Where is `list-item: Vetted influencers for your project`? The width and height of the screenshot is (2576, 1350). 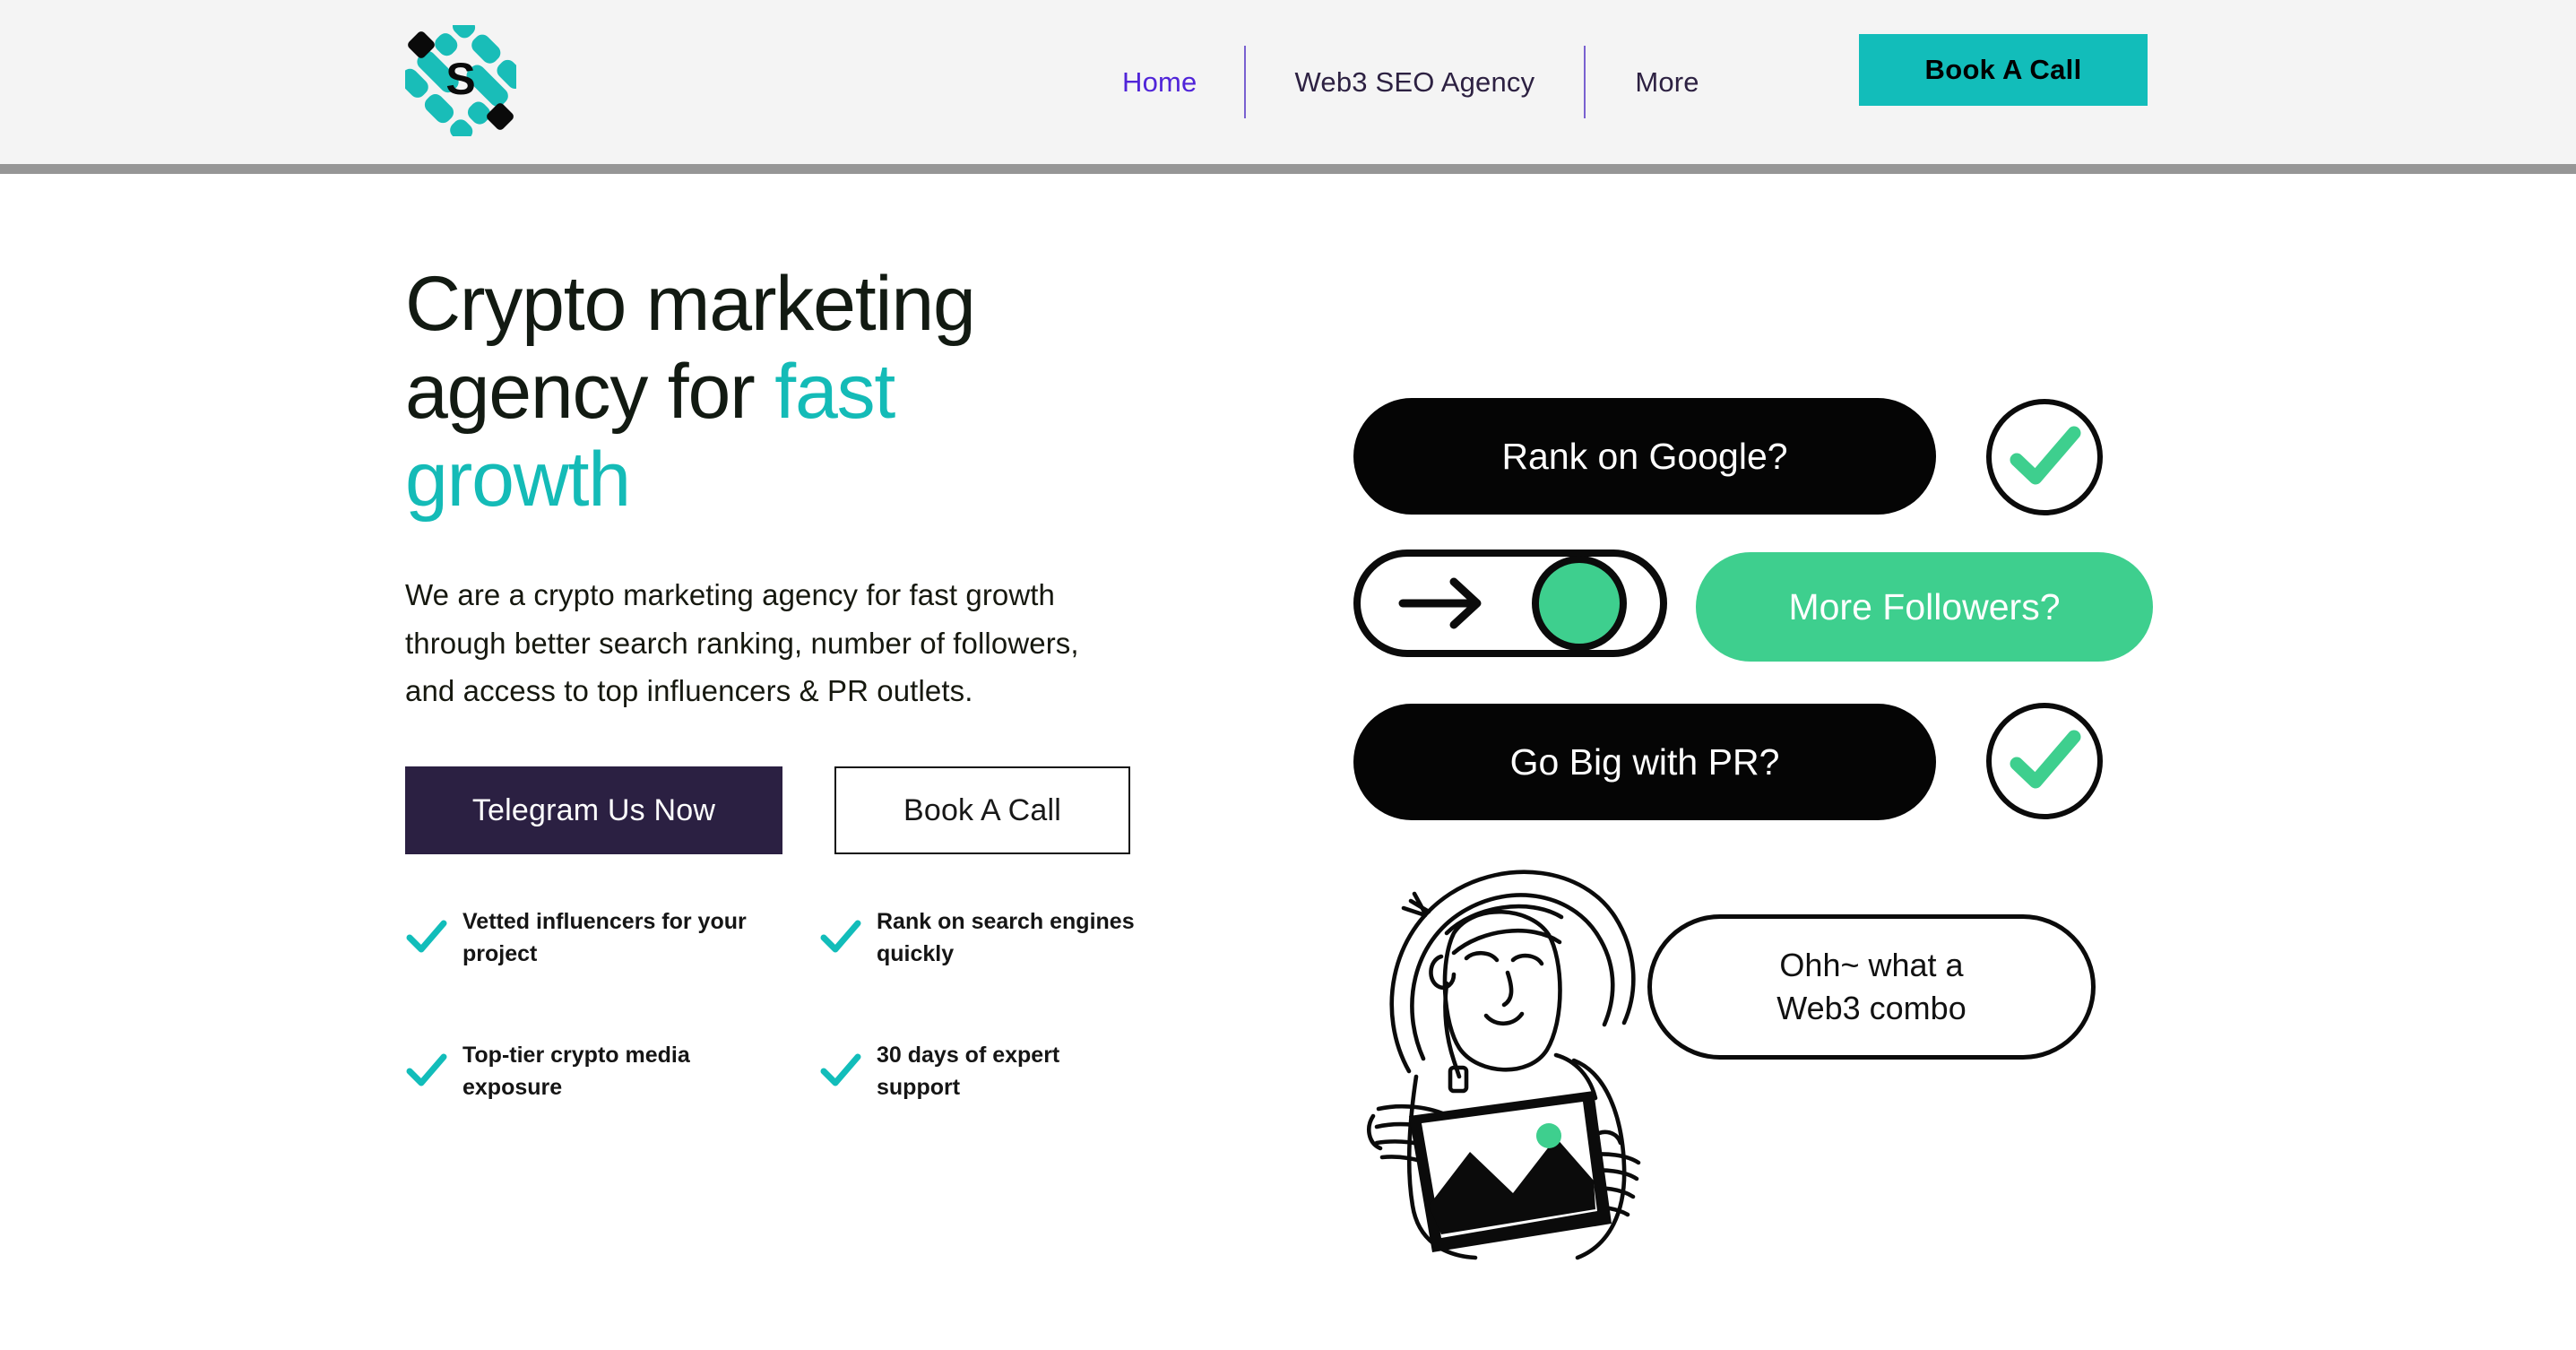
list-item: Vetted influencers for your project is located at coordinates (612, 938).